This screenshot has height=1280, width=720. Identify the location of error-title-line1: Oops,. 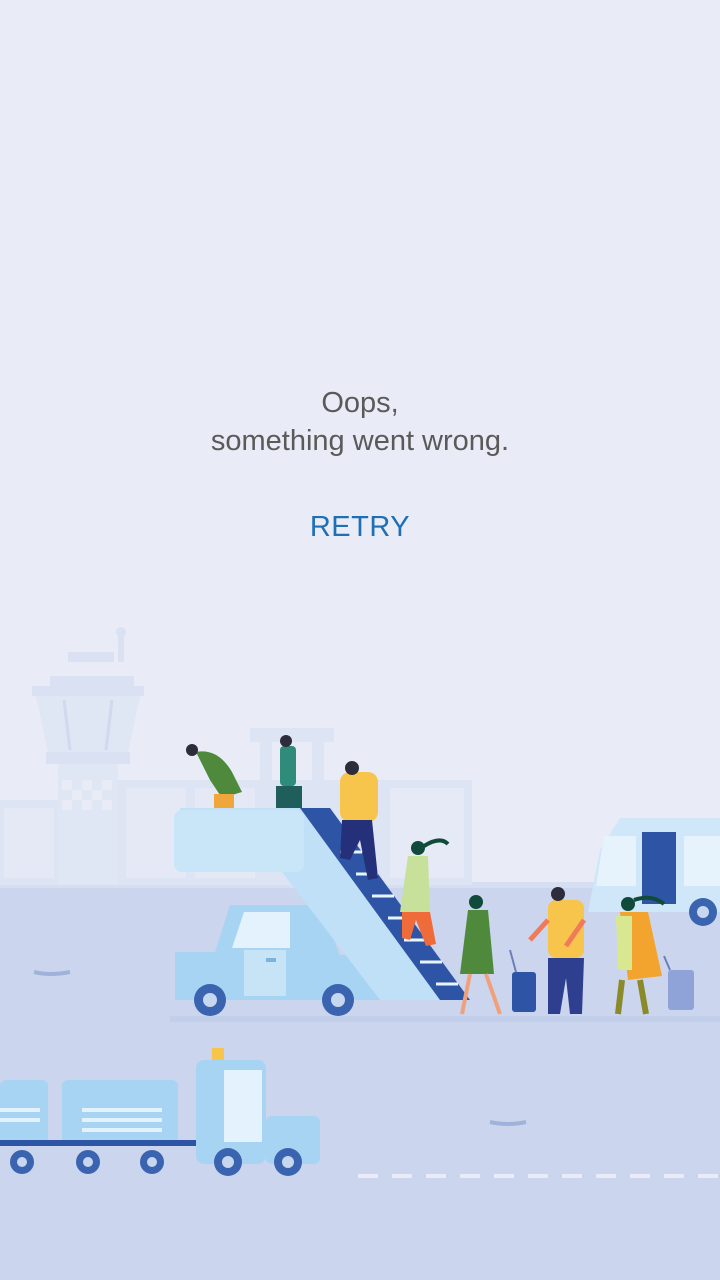
(360, 403).